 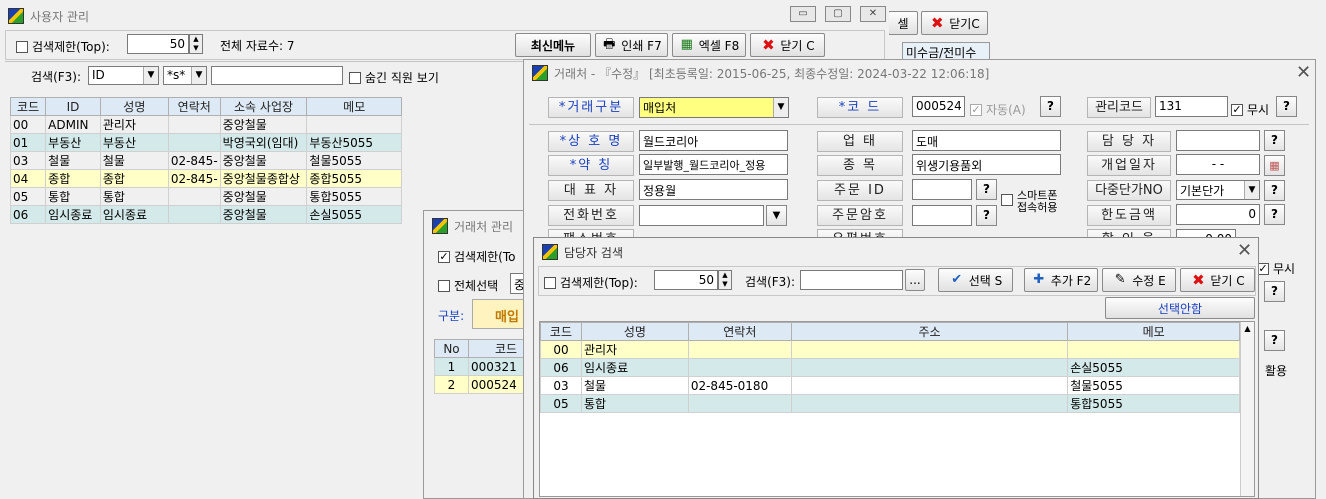 What do you see at coordinates (205, 160) in the screenshot?
I see `table-row: 03 철물 철물 02-845- 중앙철물 철물5055` at bounding box center [205, 160].